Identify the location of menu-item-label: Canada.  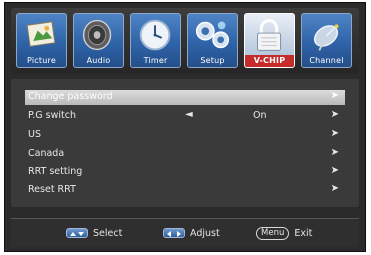
(46, 153).